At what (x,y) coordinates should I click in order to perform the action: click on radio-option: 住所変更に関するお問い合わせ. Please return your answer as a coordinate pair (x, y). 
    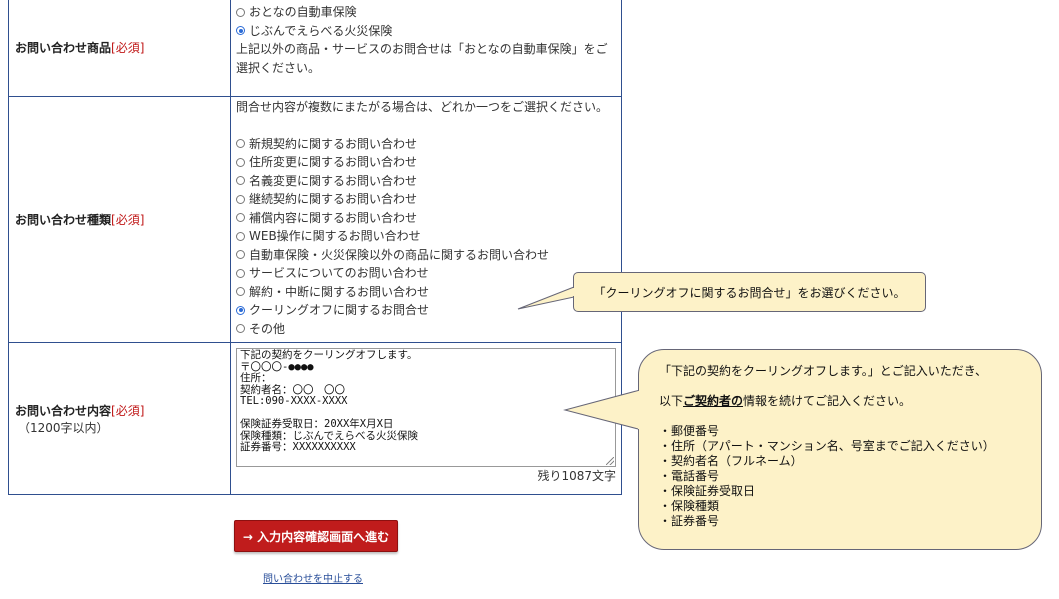
    Looking at the image, I should click on (426, 162).